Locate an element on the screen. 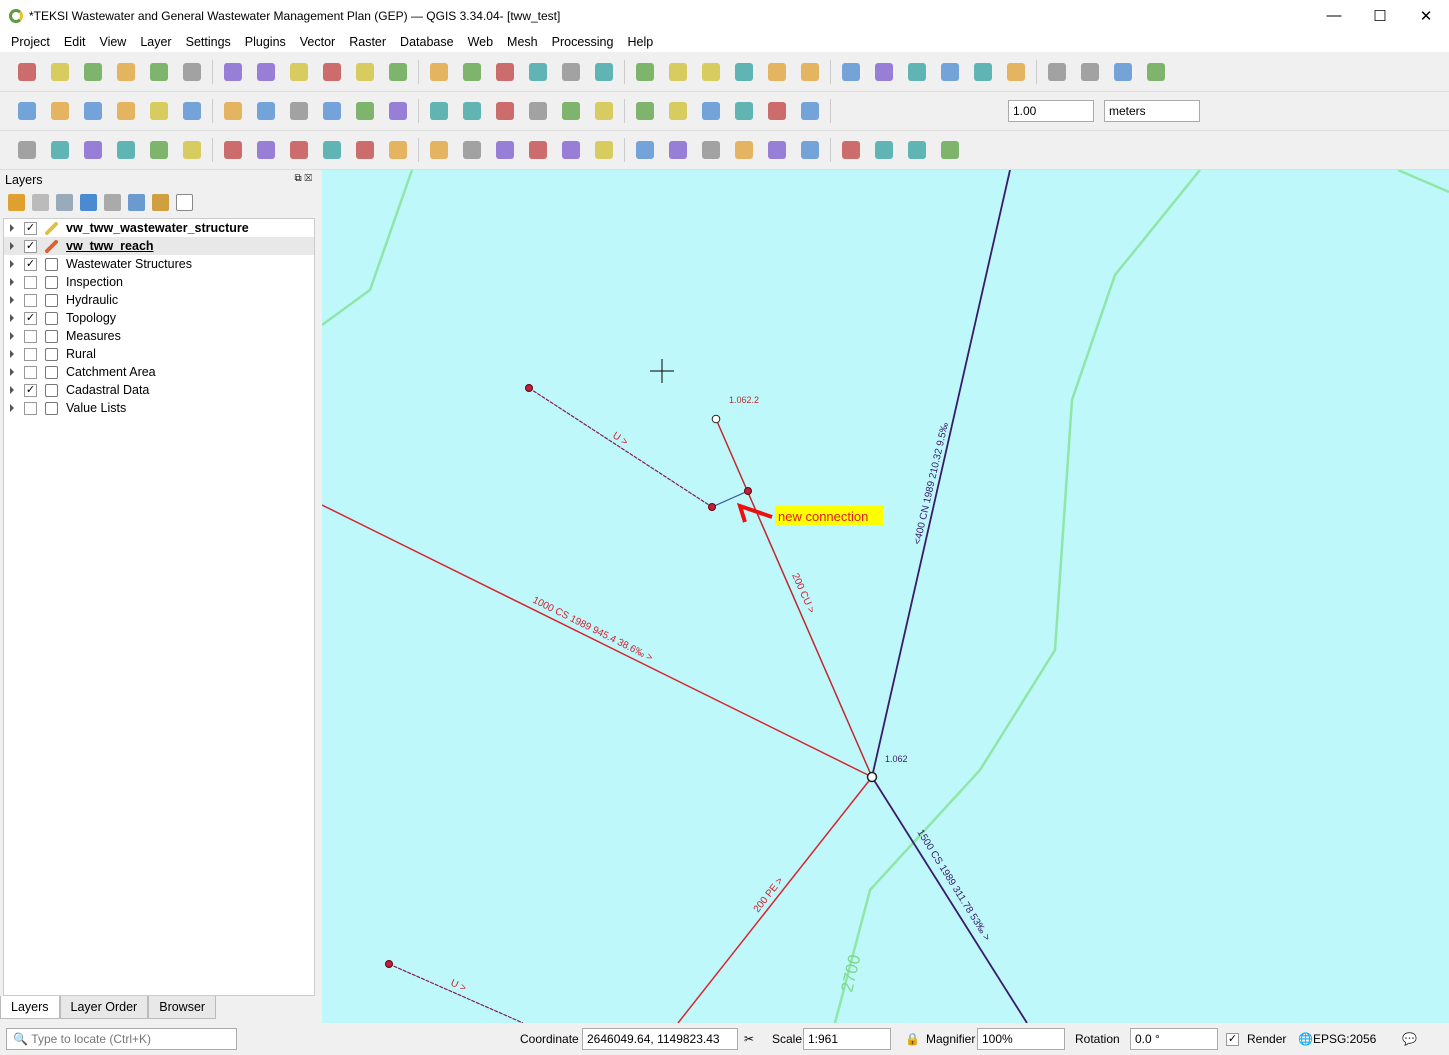  zoom-native-icon is located at coordinates (472, 72).